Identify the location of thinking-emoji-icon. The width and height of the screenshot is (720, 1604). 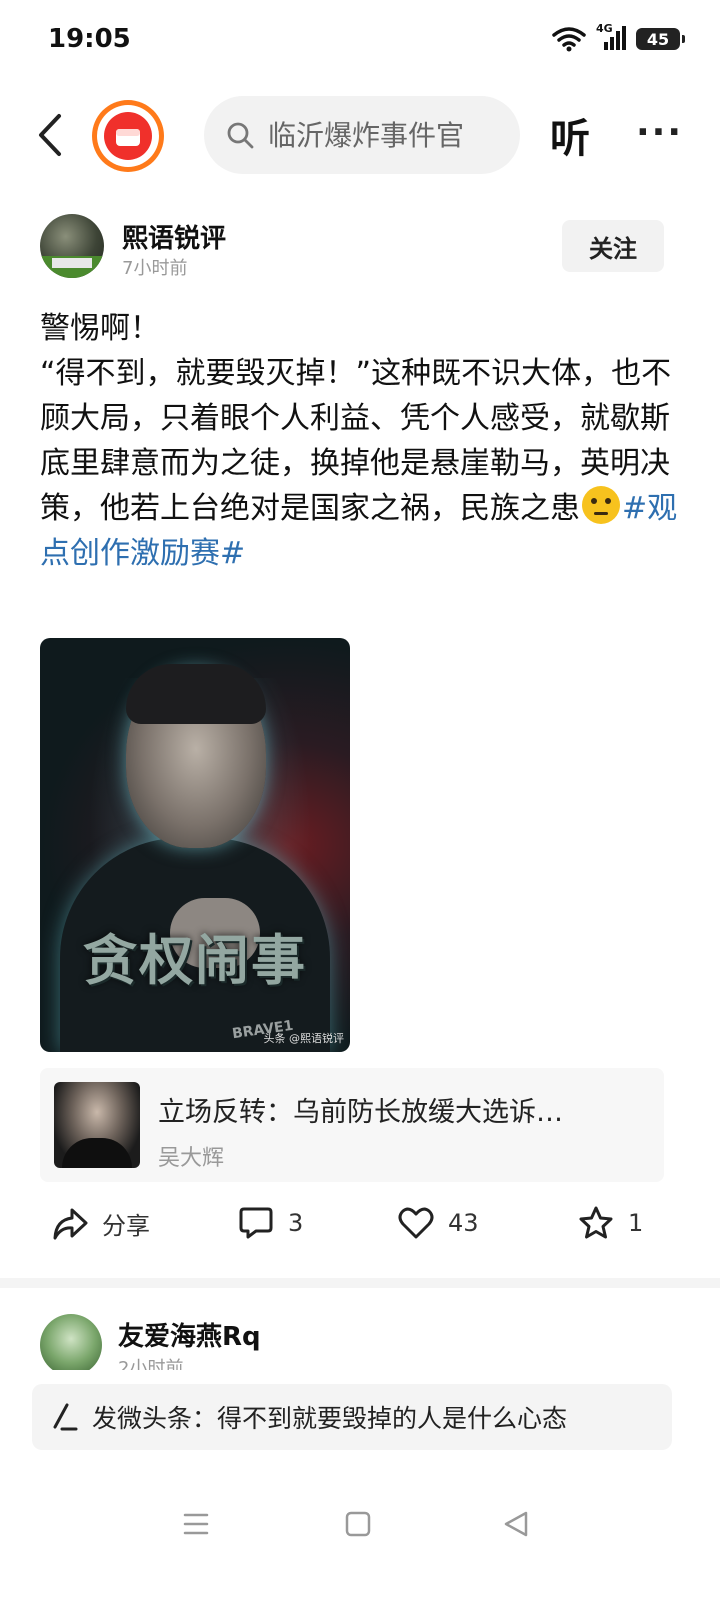
(601, 505).